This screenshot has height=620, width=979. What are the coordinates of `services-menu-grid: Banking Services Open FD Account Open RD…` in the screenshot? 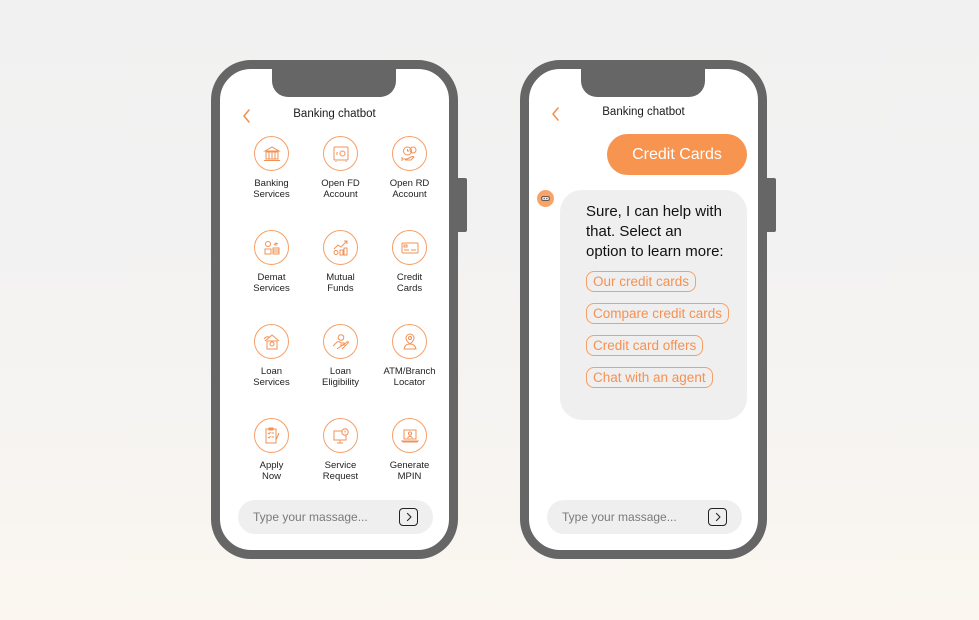 It's located at (339, 324).